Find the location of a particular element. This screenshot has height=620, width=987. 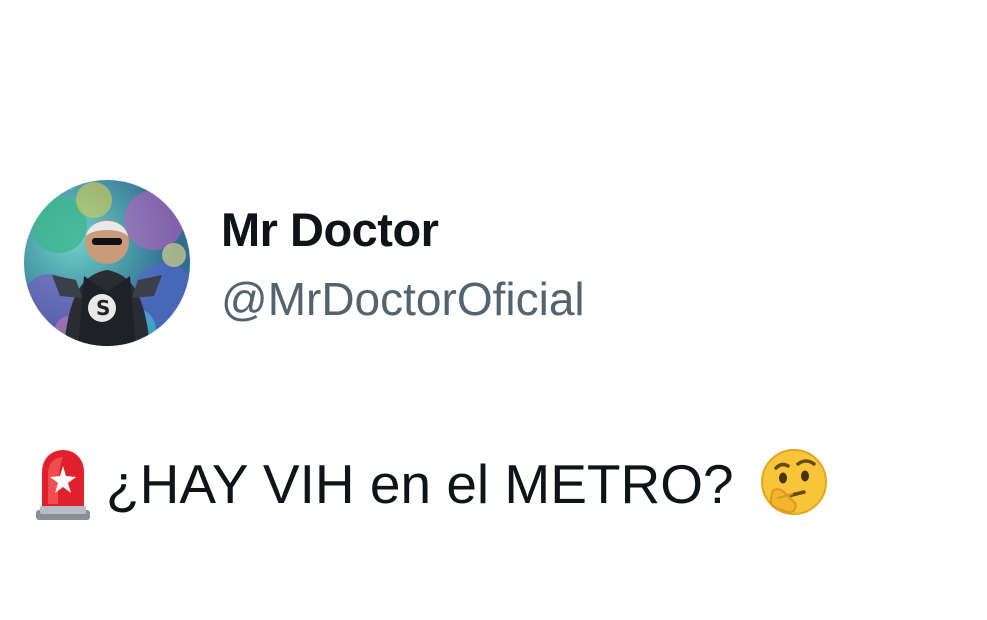

avatar: S is located at coordinates (107, 263).